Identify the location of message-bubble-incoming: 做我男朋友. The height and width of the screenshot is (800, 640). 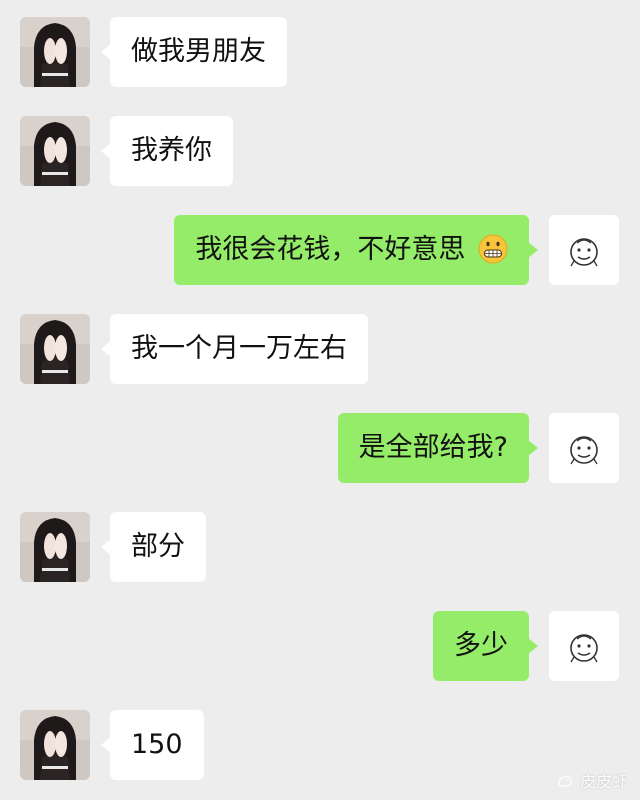
(194, 52).